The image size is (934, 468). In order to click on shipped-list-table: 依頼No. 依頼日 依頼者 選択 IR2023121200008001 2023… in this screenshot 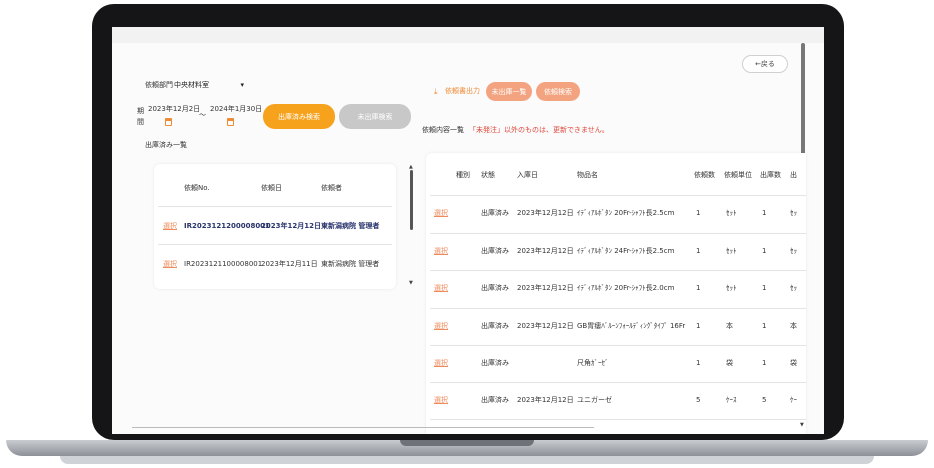, I will do `click(275, 226)`.